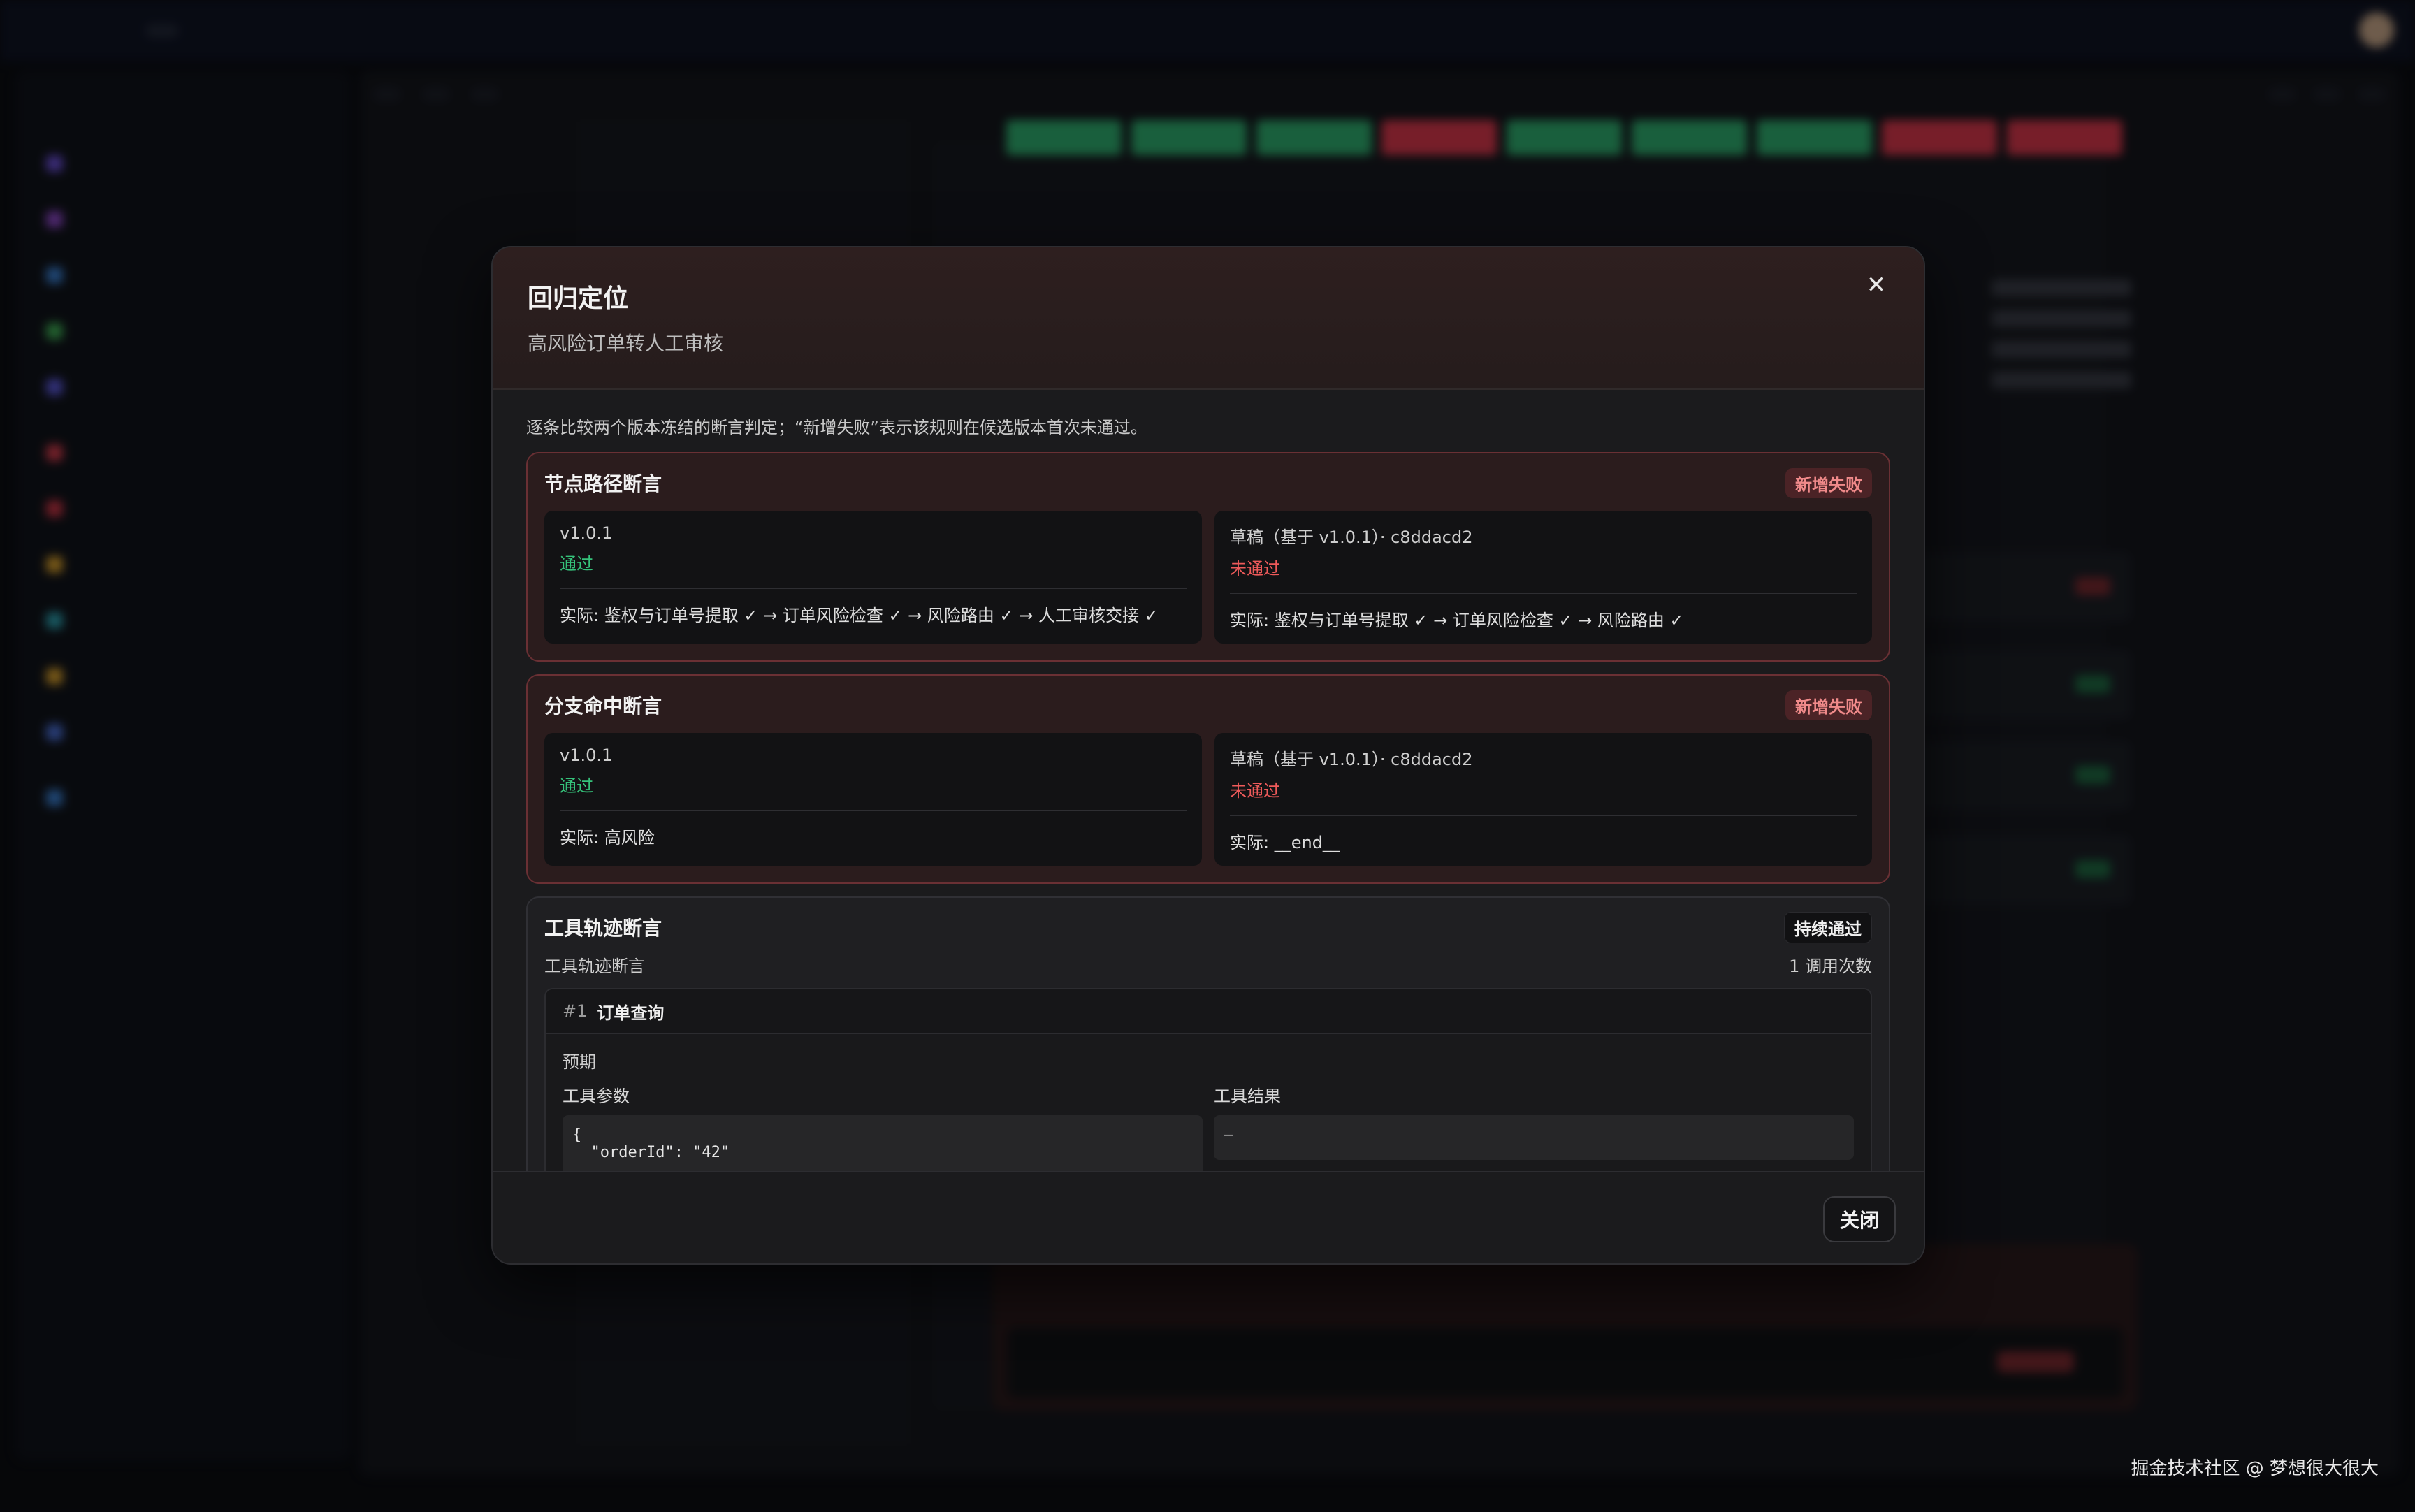  I want to click on watermark: 掘金技术社区 @ 梦想很大很大, so click(2255, 1468).